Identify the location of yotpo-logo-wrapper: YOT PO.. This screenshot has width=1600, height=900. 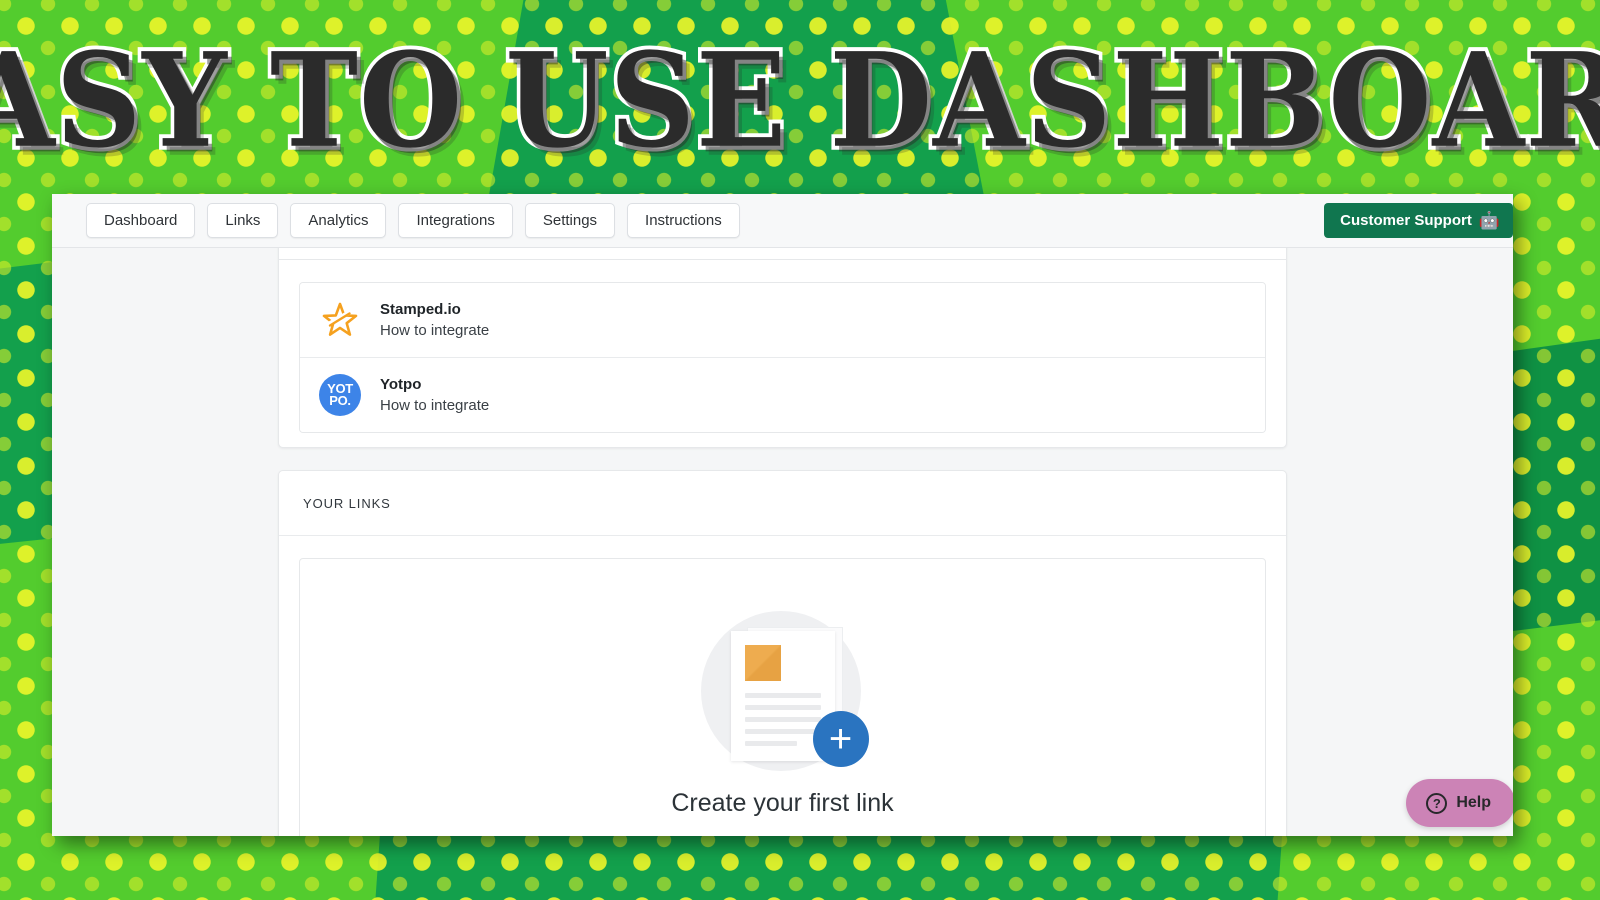
(340, 395).